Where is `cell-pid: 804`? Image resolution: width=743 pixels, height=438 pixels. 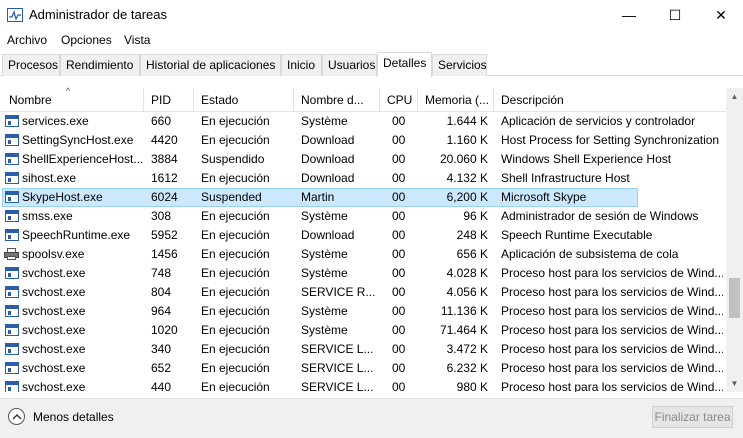
cell-pid: 804 is located at coordinates (161, 292).